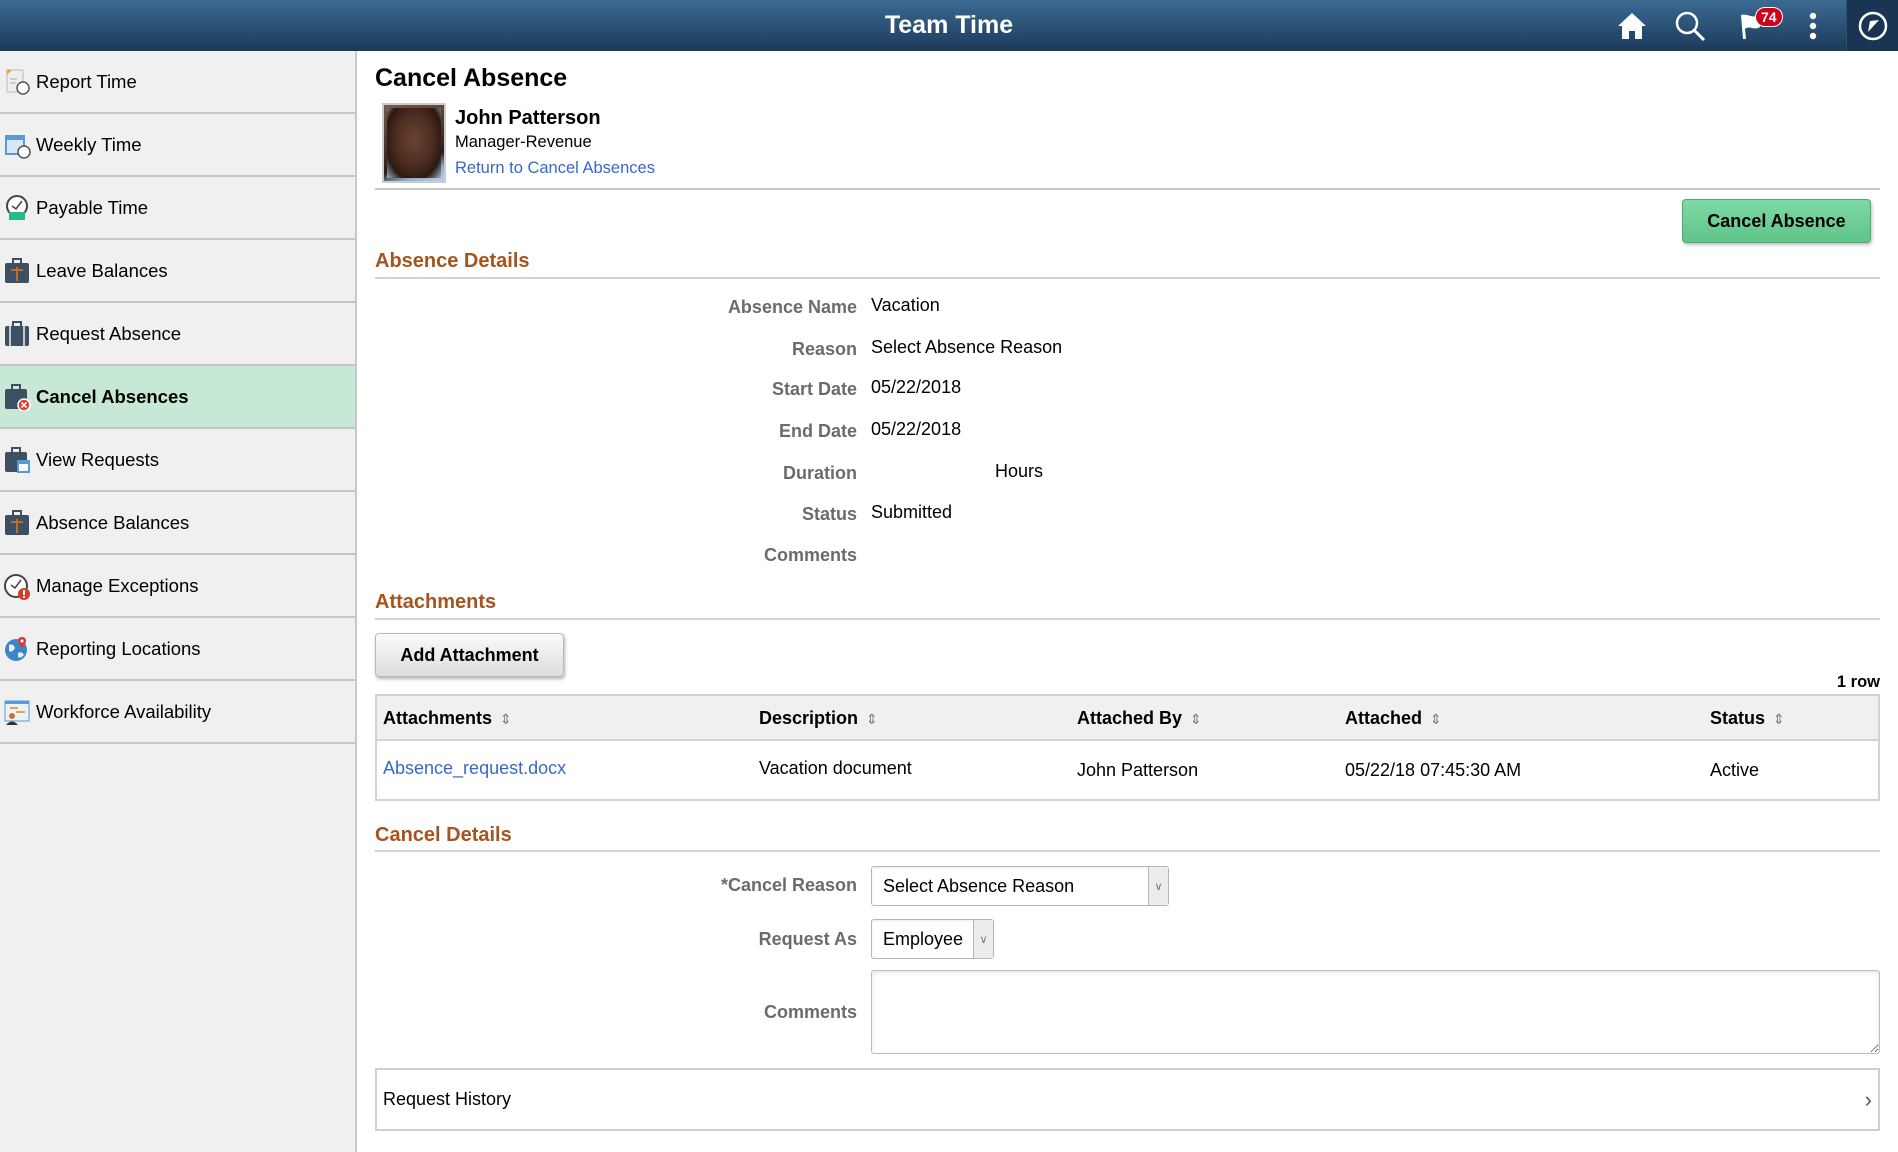  What do you see at coordinates (112, 396) in the screenshot?
I see `sidebar-item-label: Cancel Absences` at bounding box center [112, 396].